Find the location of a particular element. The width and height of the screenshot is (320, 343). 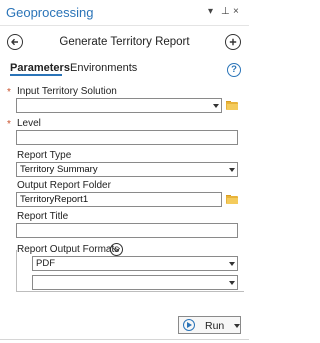

run-options-arrow-icon is located at coordinates (237, 326).